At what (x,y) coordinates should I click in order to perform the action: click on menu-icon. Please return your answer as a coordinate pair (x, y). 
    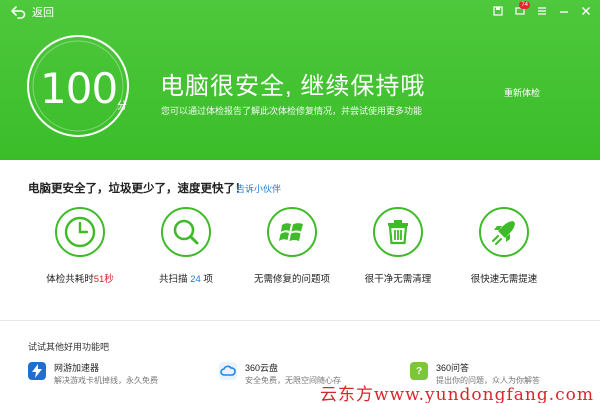
    Looking at the image, I should click on (542, 11).